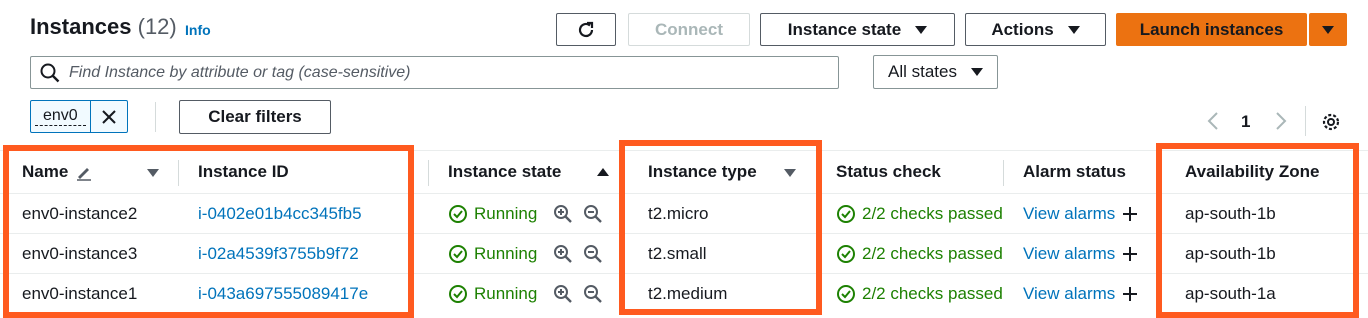 This screenshot has height=318, width=1368. I want to click on column-header-instance-state: Instance state, so click(504, 172).